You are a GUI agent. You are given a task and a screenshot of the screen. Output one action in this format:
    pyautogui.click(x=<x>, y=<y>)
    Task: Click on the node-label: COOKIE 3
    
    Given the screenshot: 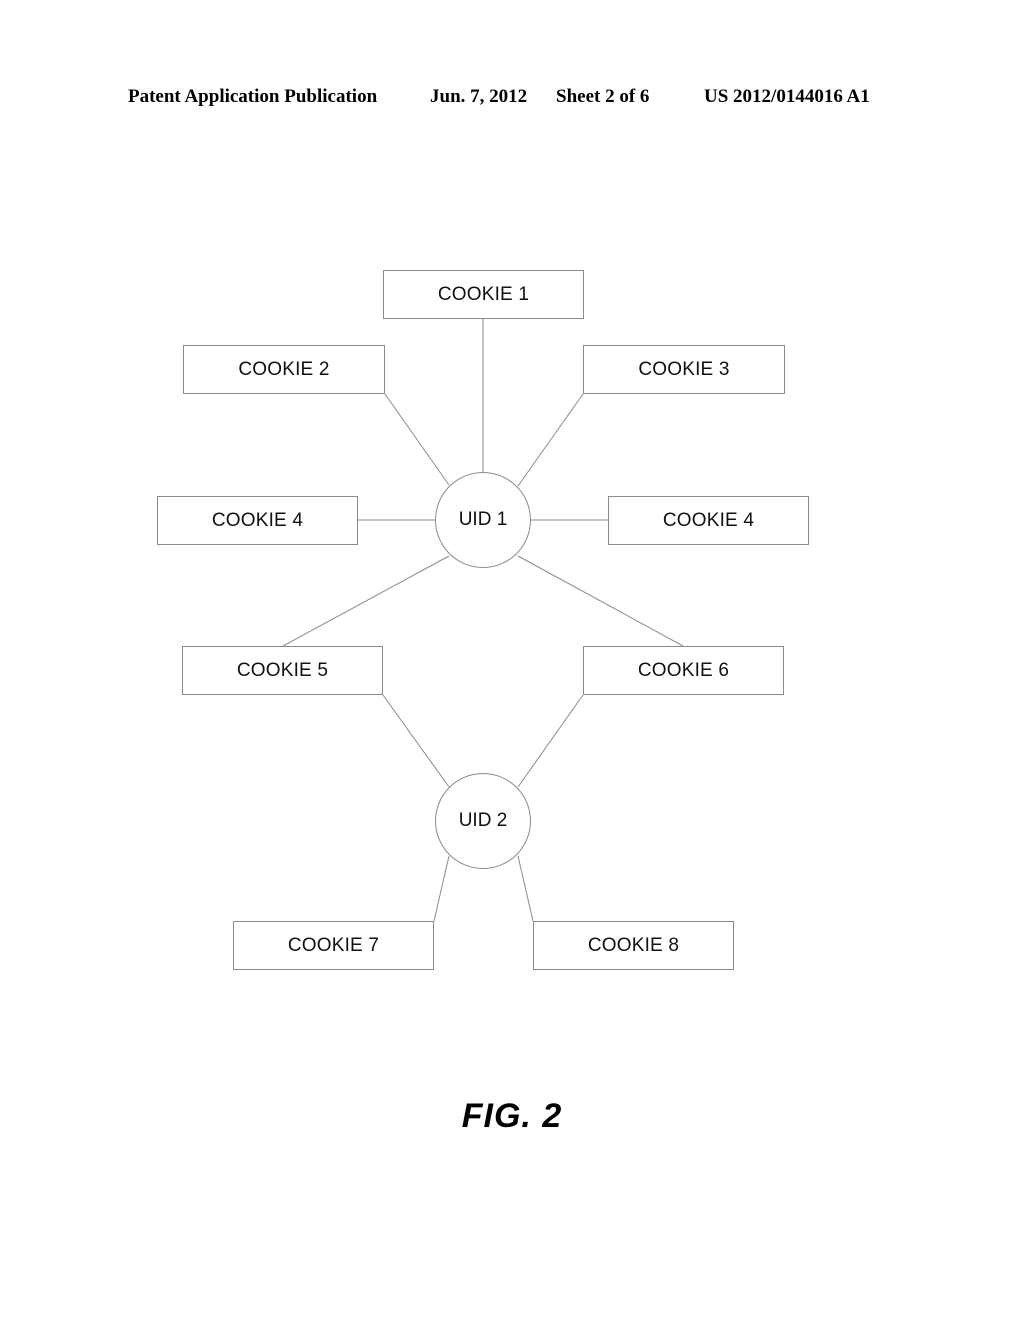 What is the action you would take?
    pyautogui.click(x=684, y=369)
    